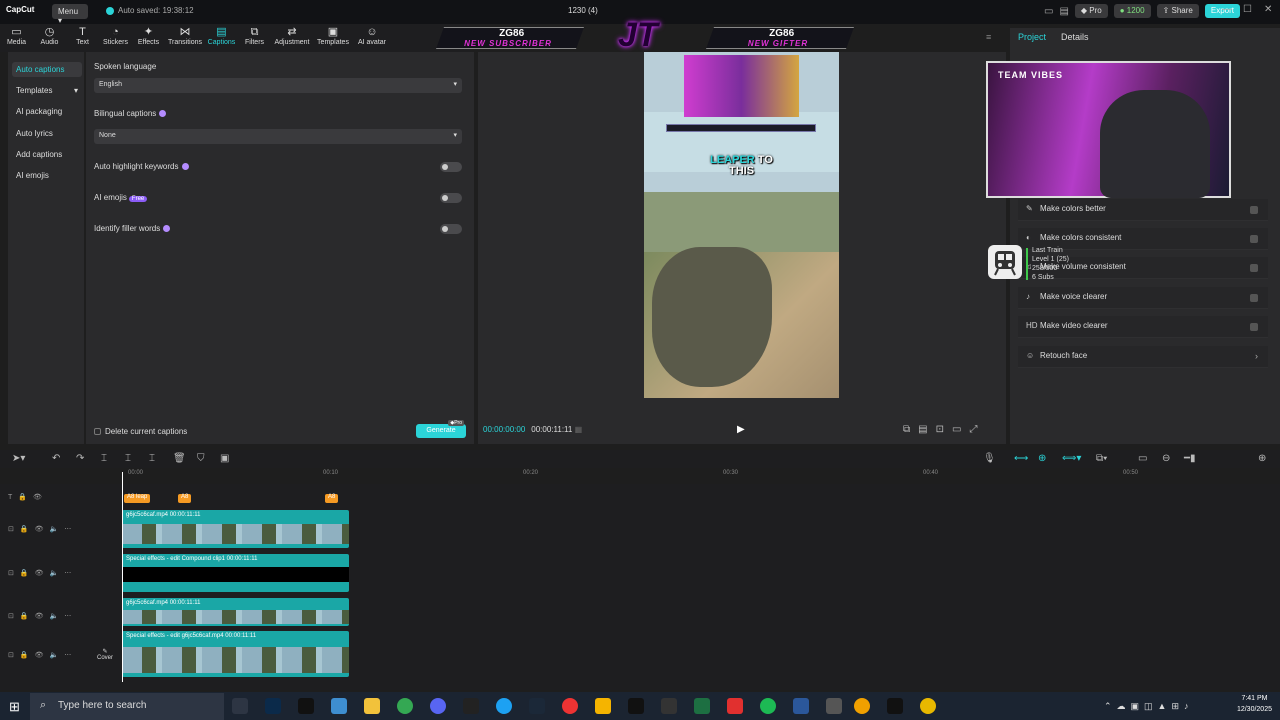  What do you see at coordinates (56, 458) in the screenshot?
I see `undo-icon: ↶` at bounding box center [56, 458].